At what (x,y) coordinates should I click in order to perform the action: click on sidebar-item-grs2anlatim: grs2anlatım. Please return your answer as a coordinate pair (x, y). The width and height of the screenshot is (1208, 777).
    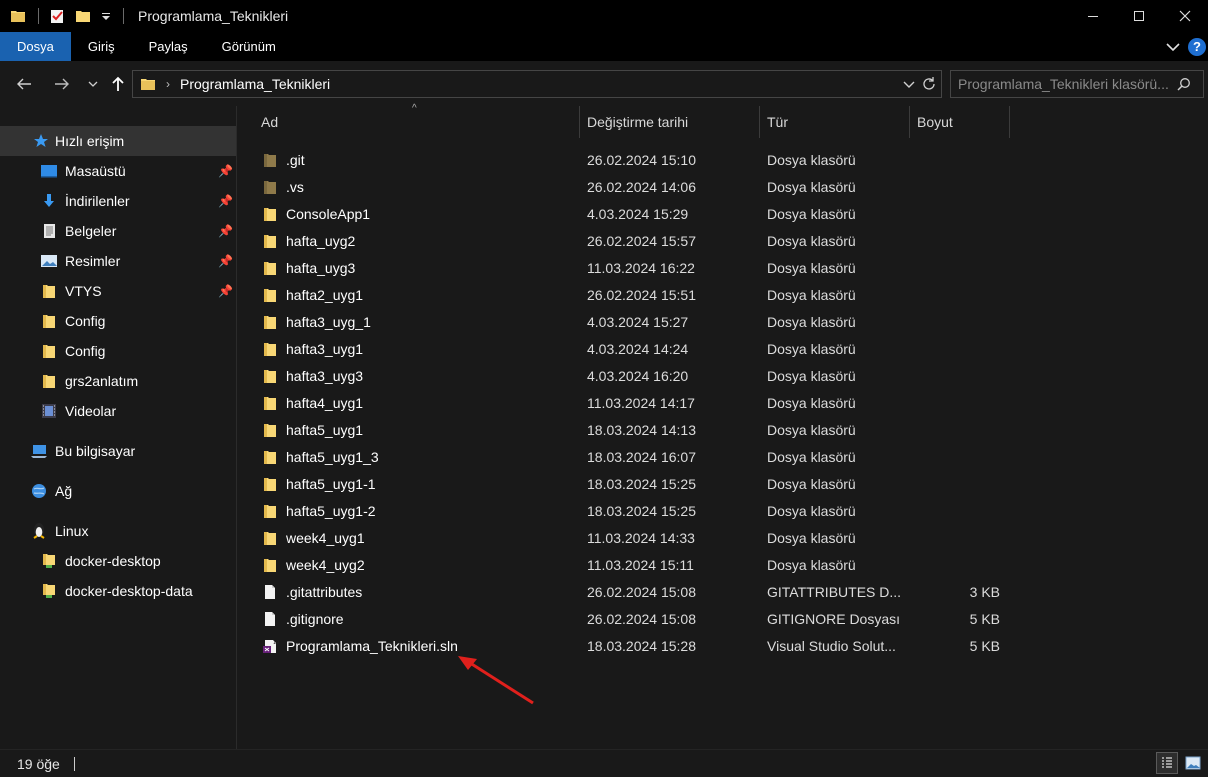
    Looking at the image, I should click on (118, 381).